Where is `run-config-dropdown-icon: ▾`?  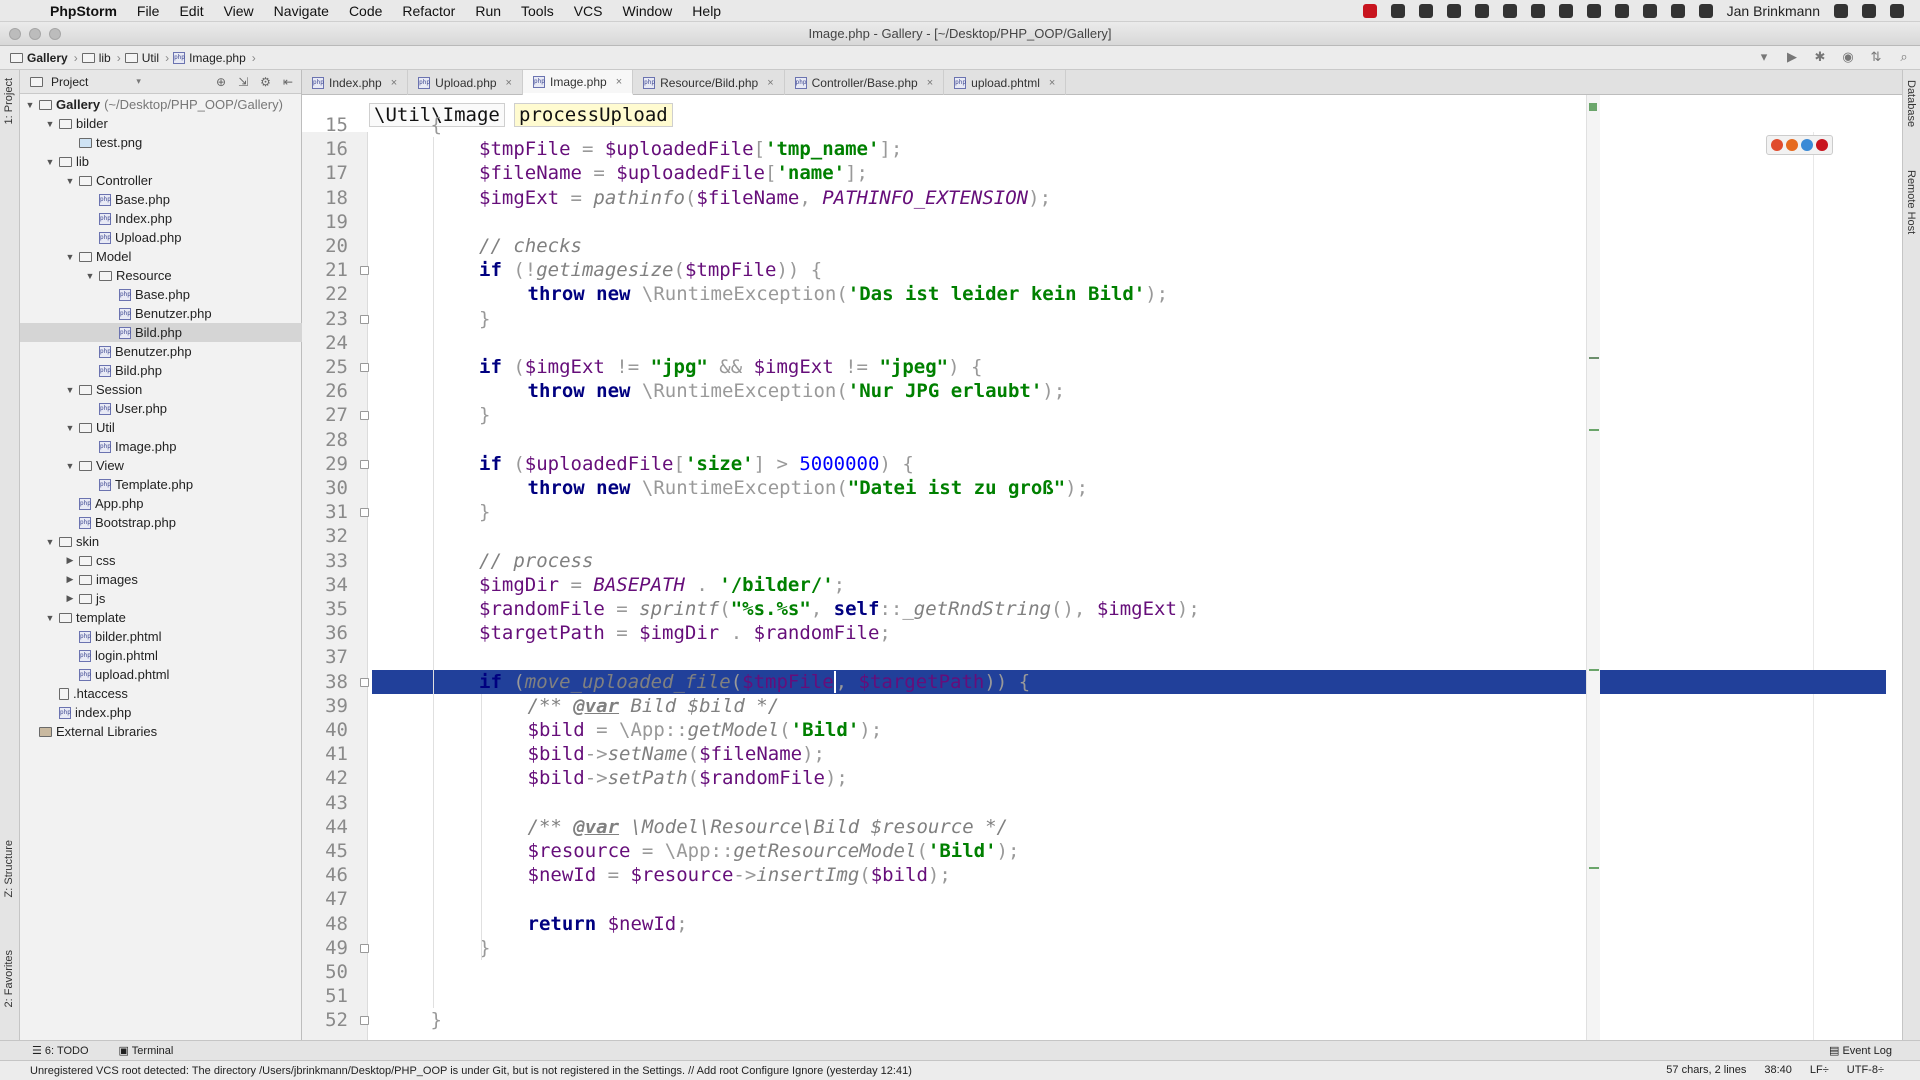 run-config-dropdown-icon: ▾ is located at coordinates (1764, 57).